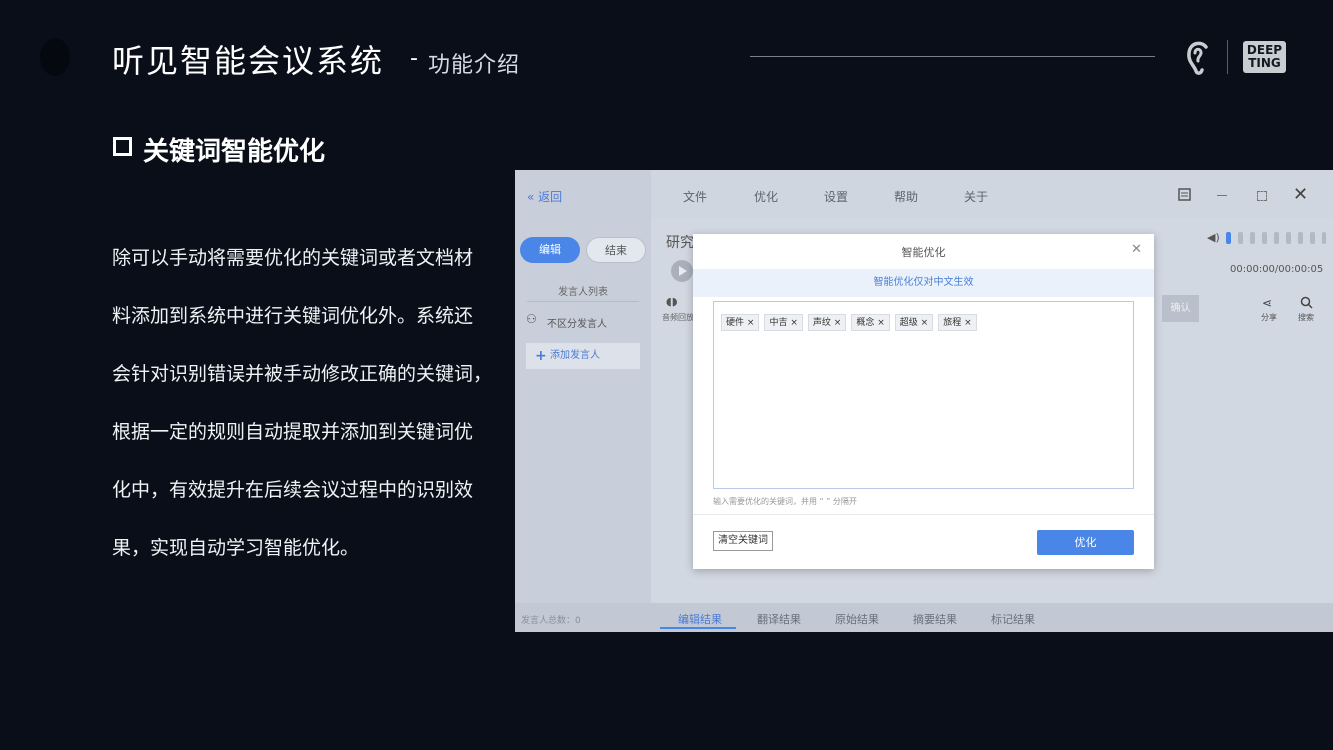  Describe the element at coordinates (616, 250) in the screenshot. I see `end-button: 结束` at that location.